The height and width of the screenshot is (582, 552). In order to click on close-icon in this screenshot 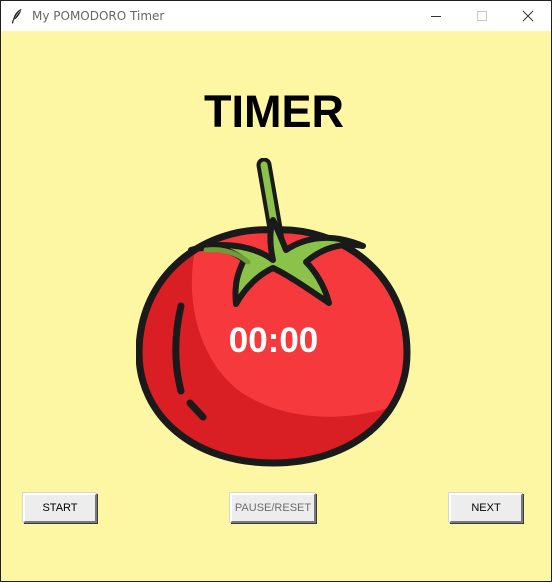, I will do `click(528, 16)`.